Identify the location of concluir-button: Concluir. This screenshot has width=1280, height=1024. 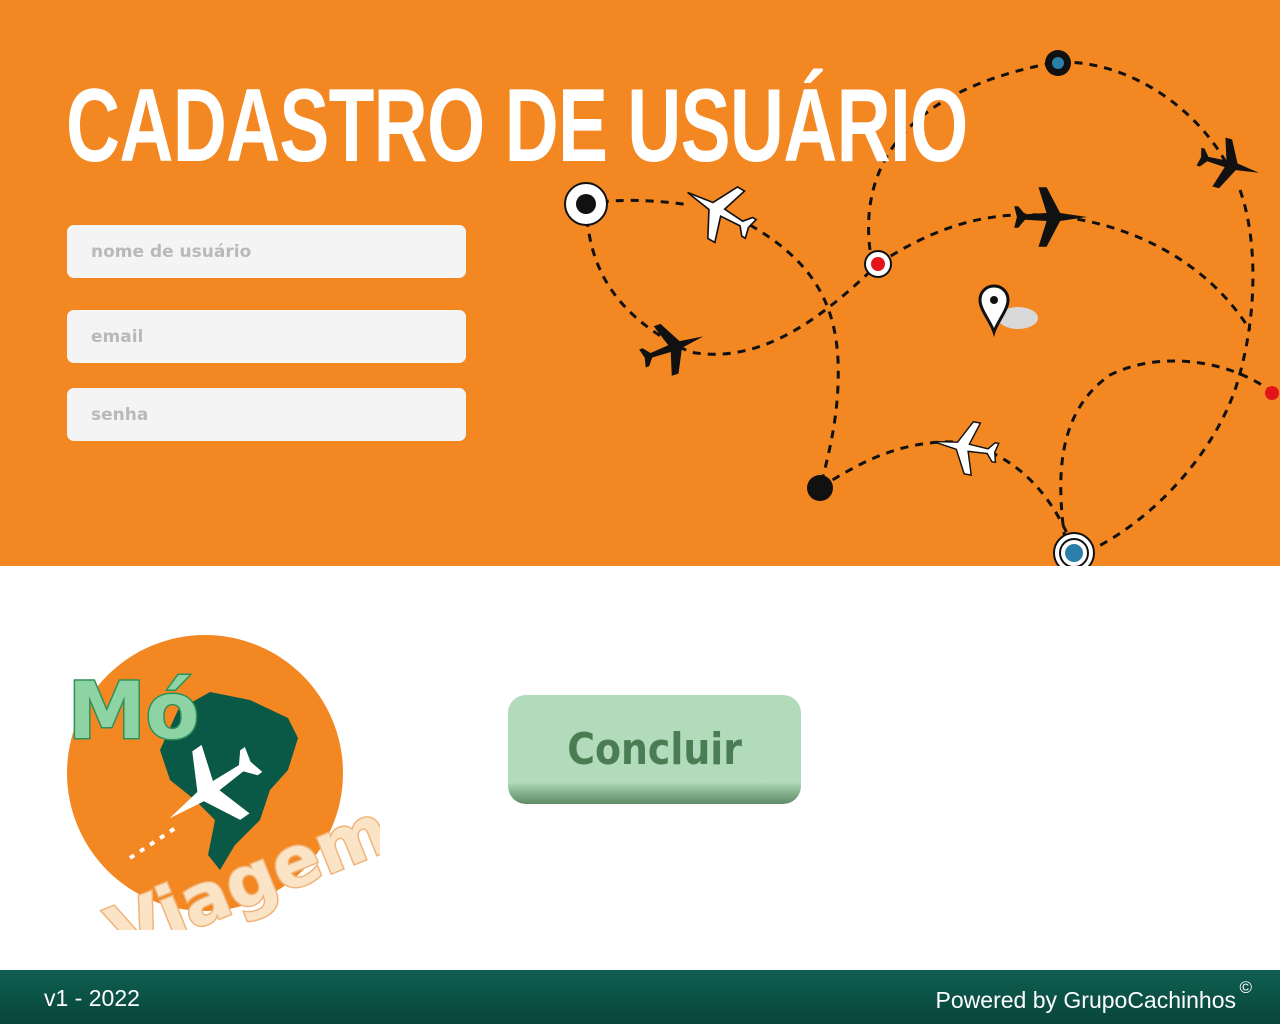
(654, 749).